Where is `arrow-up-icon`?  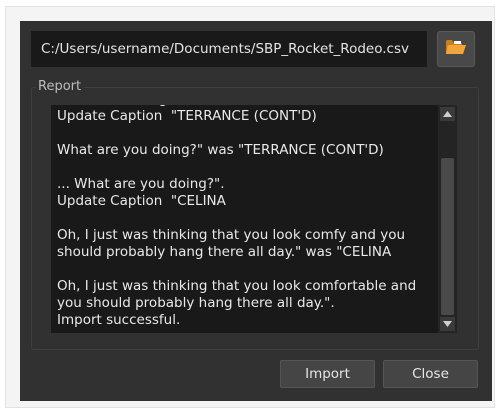
arrow-up-icon is located at coordinates (447, 114).